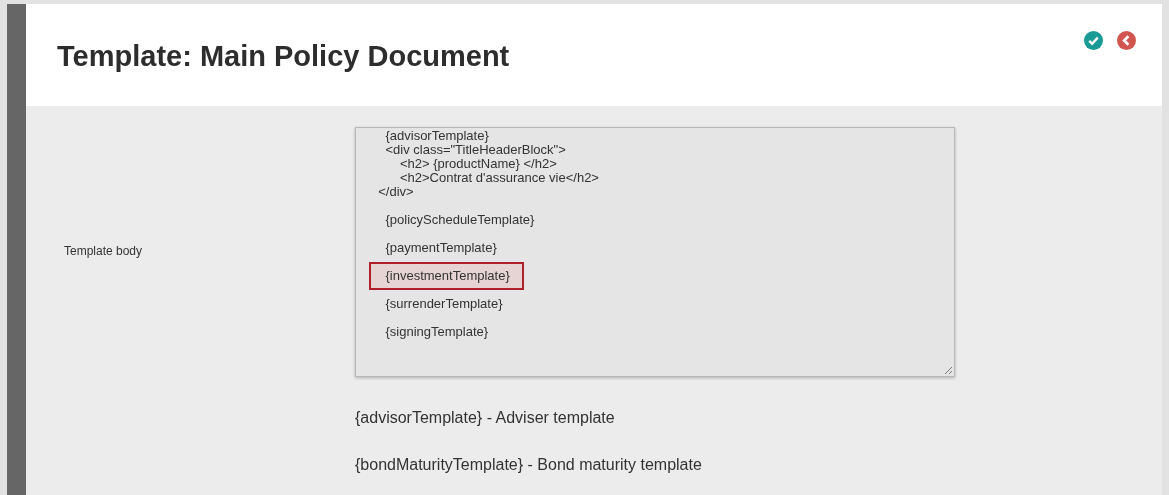 This screenshot has height=495, width=1169. Describe the element at coordinates (477, 164) in the screenshot. I see `code-line: <h2> {productName} </h2>` at that location.